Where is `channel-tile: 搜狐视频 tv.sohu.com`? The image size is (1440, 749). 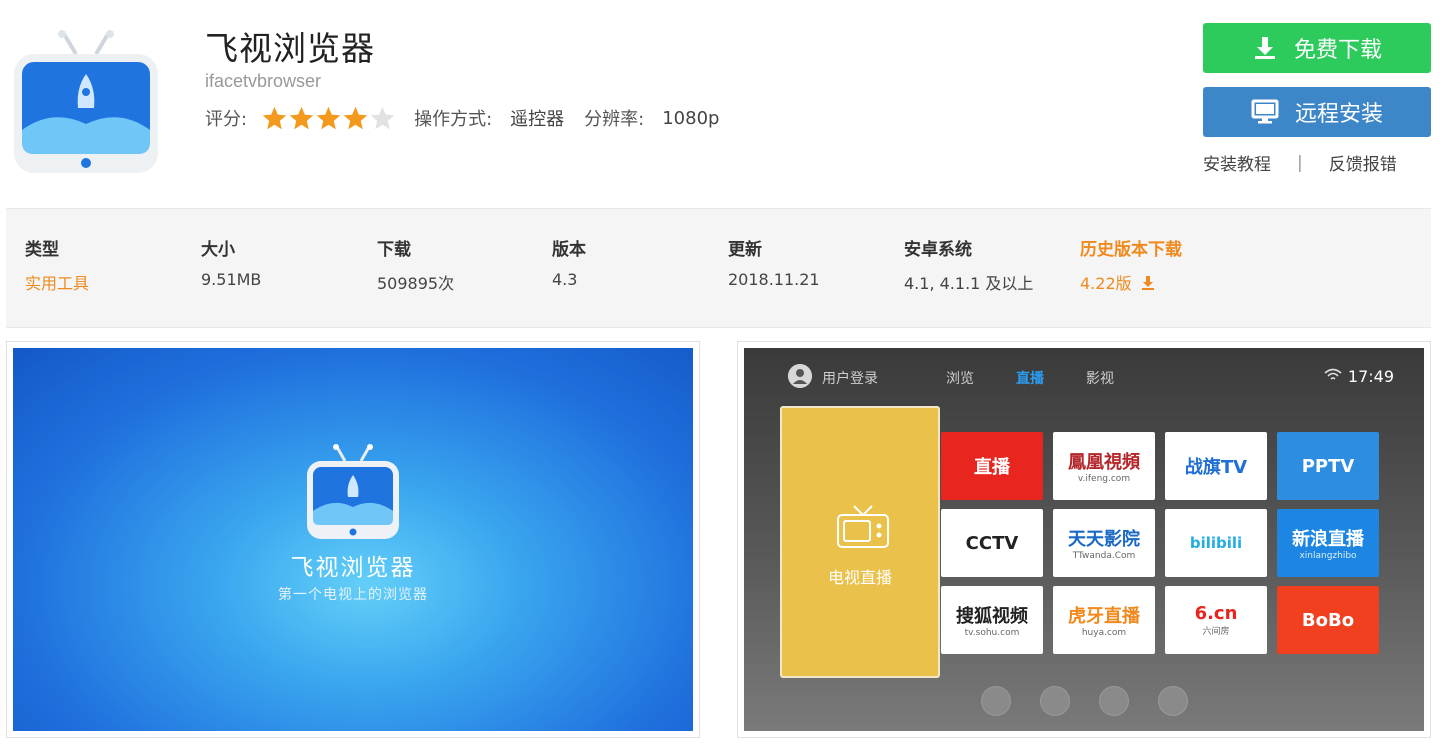 channel-tile: 搜狐视频 tv.sohu.com is located at coordinates (992, 620).